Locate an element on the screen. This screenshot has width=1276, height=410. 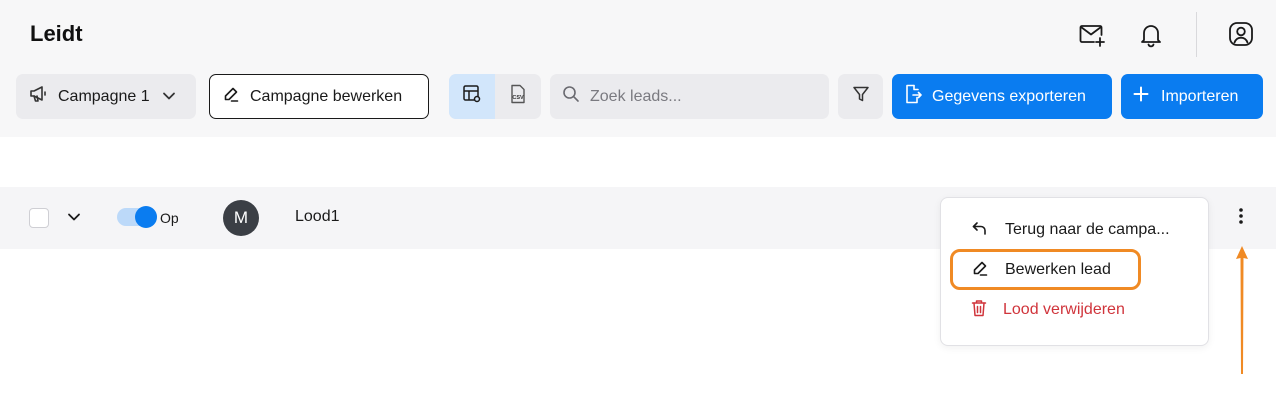
return-arrow-icon is located at coordinates (980, 230).